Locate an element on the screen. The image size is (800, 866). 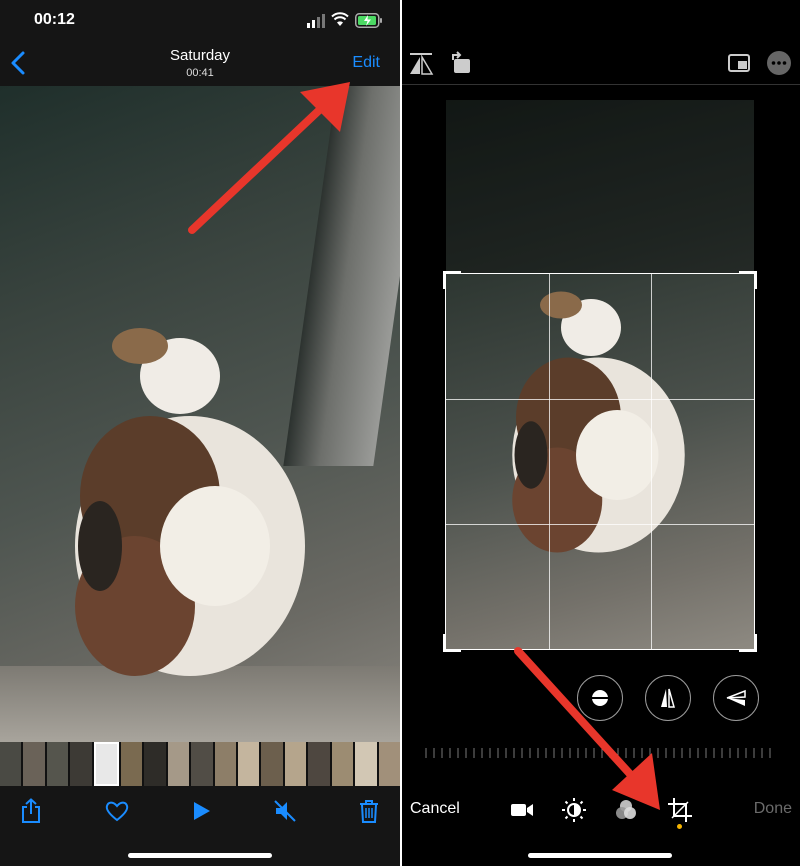
play-icon is located at coordinates (201, 811).